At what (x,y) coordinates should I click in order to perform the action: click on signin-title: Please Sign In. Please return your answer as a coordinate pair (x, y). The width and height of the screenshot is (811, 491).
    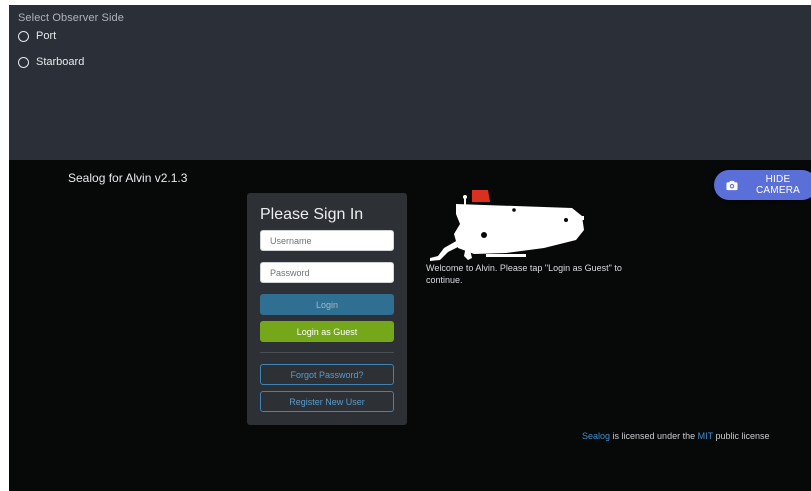
    Looking at the image, I should click on (312, 214).